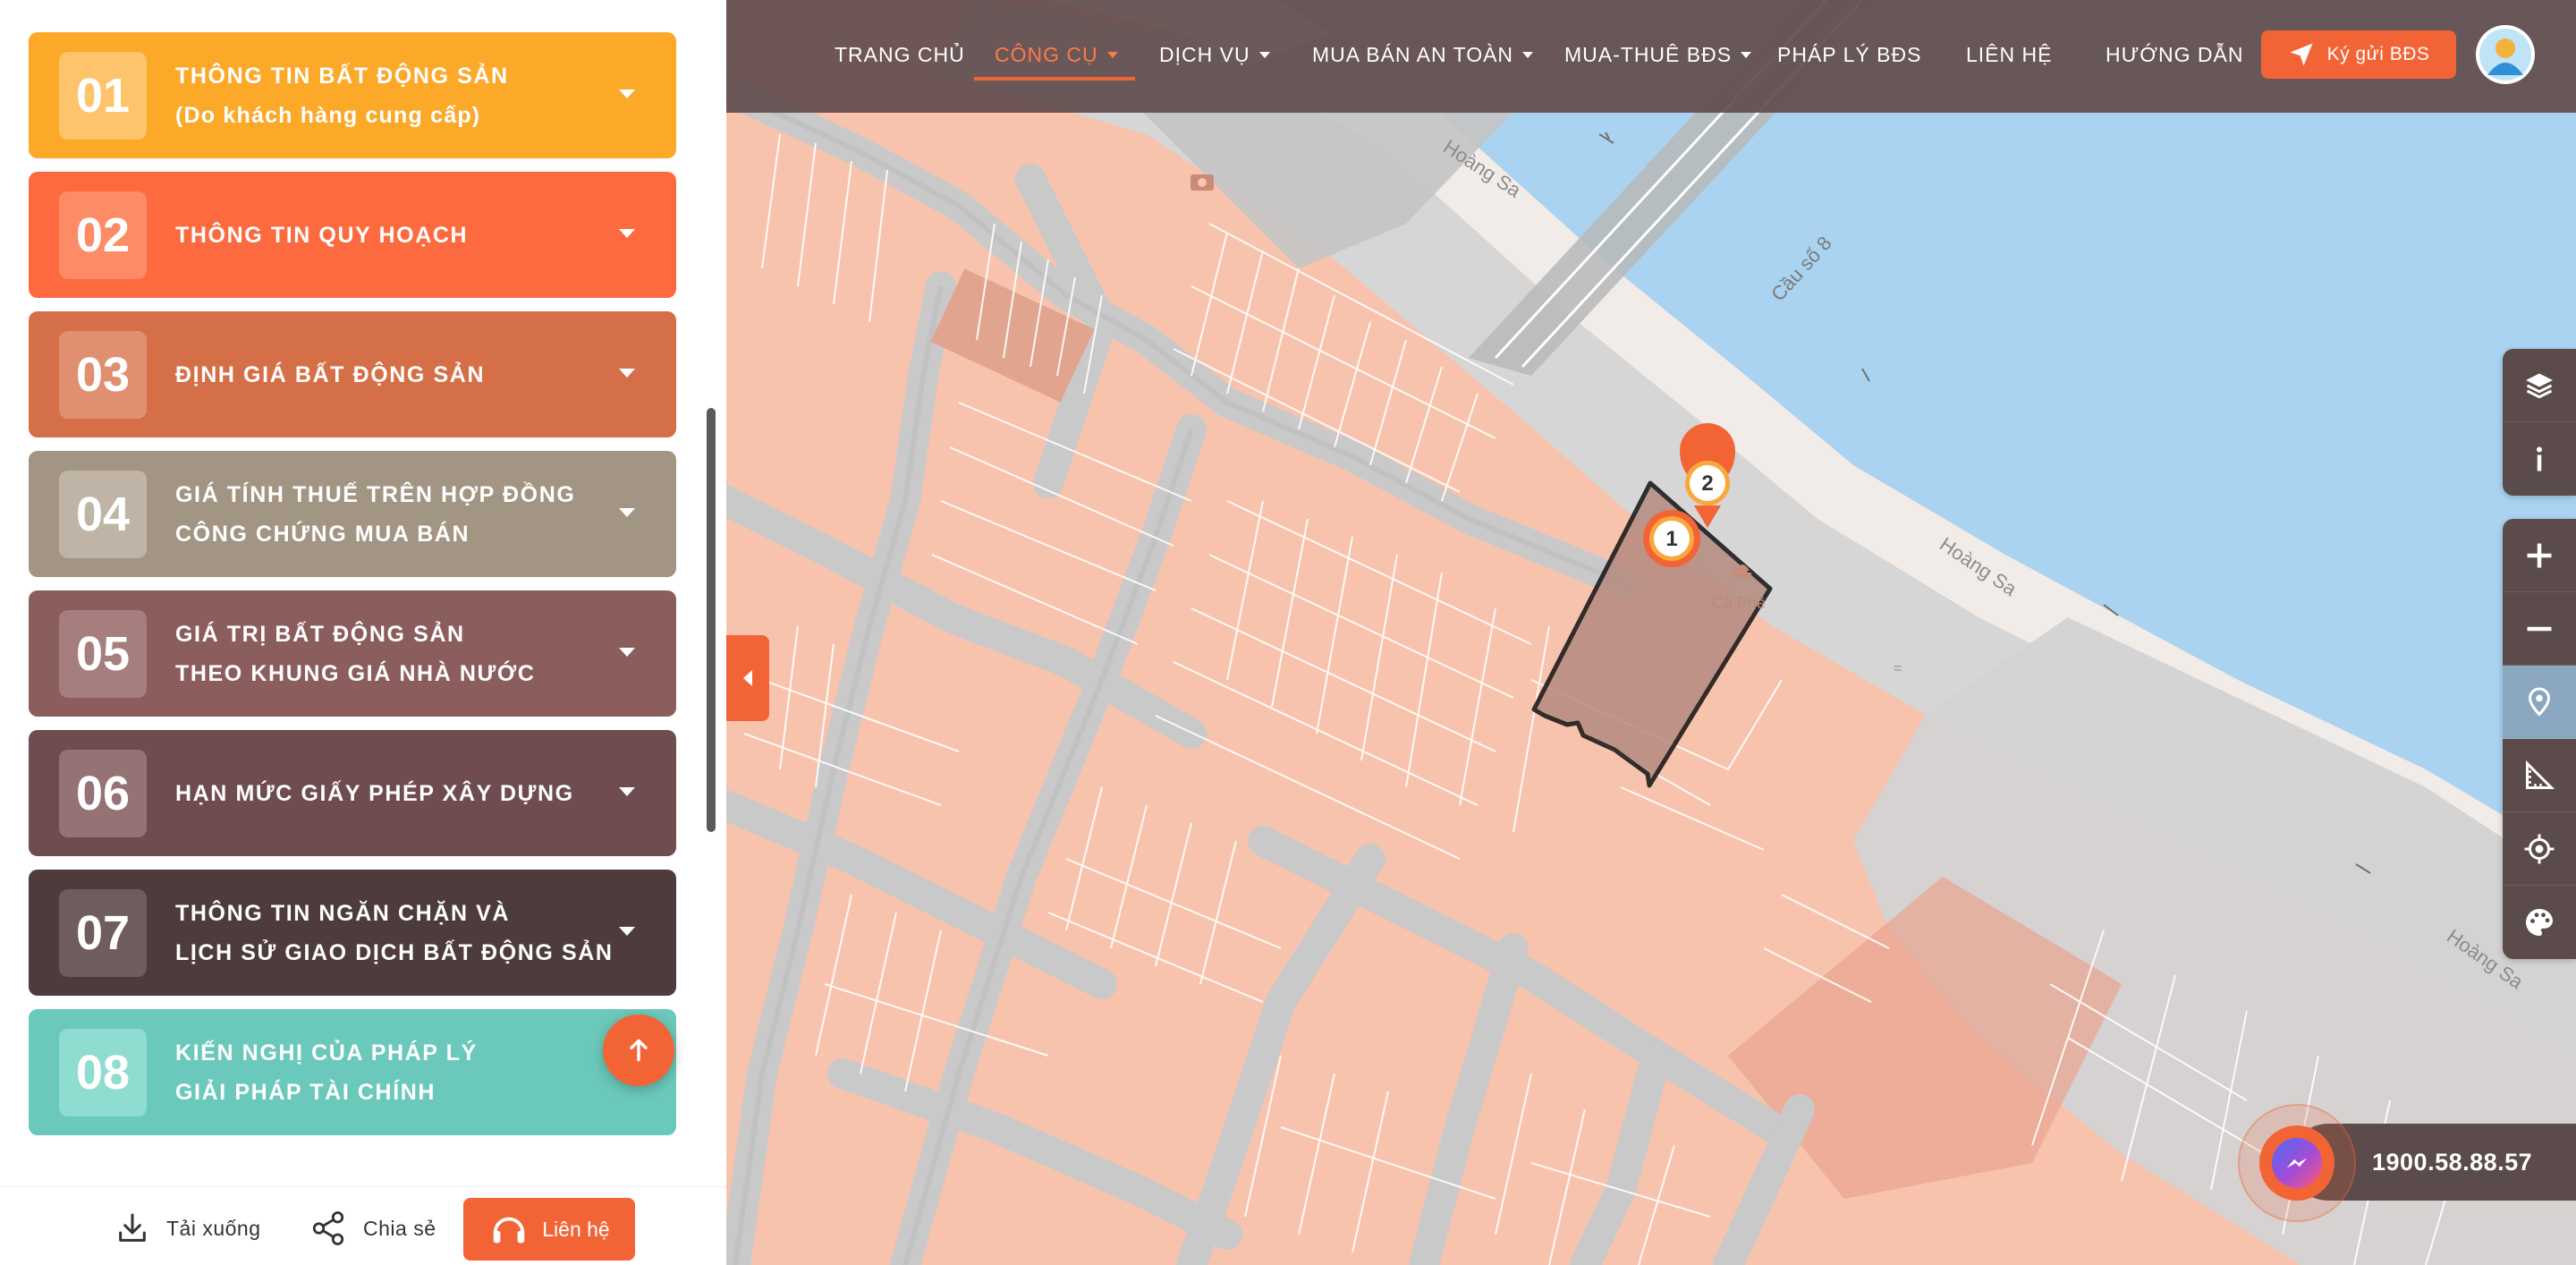 The height and width of the screenshot is (1265, 2576). Describe the element at coordinates (1423, 54) in the screenshot. I see `nav-safe-trade: MUA BÁN AN TOÀN` at that location.